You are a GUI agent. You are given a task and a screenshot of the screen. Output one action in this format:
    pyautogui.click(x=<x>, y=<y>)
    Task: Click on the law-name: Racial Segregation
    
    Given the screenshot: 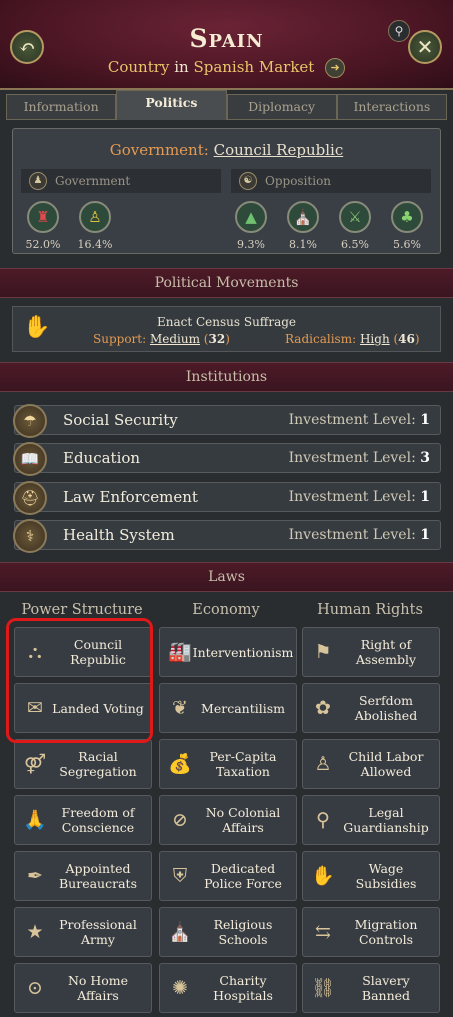 What is the action you would take?
    pyautogui.click(x=98, y=764)
    